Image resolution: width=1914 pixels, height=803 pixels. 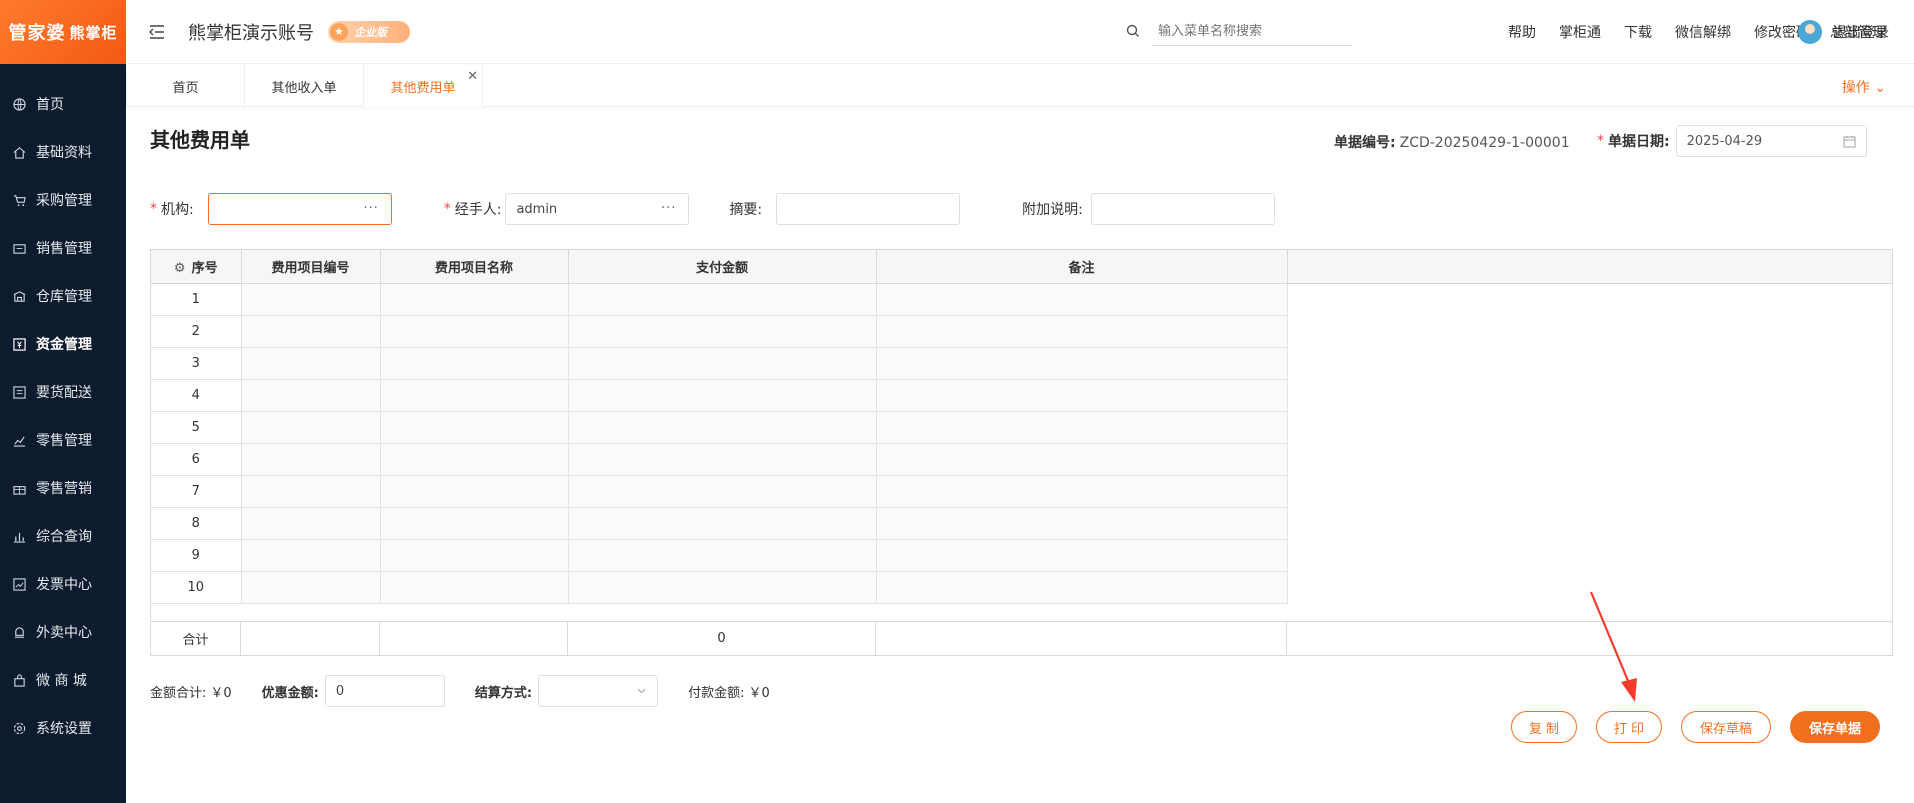 I want to click on tab-other-expense: 其他费用单 ✕, so click(x=423, y=86).